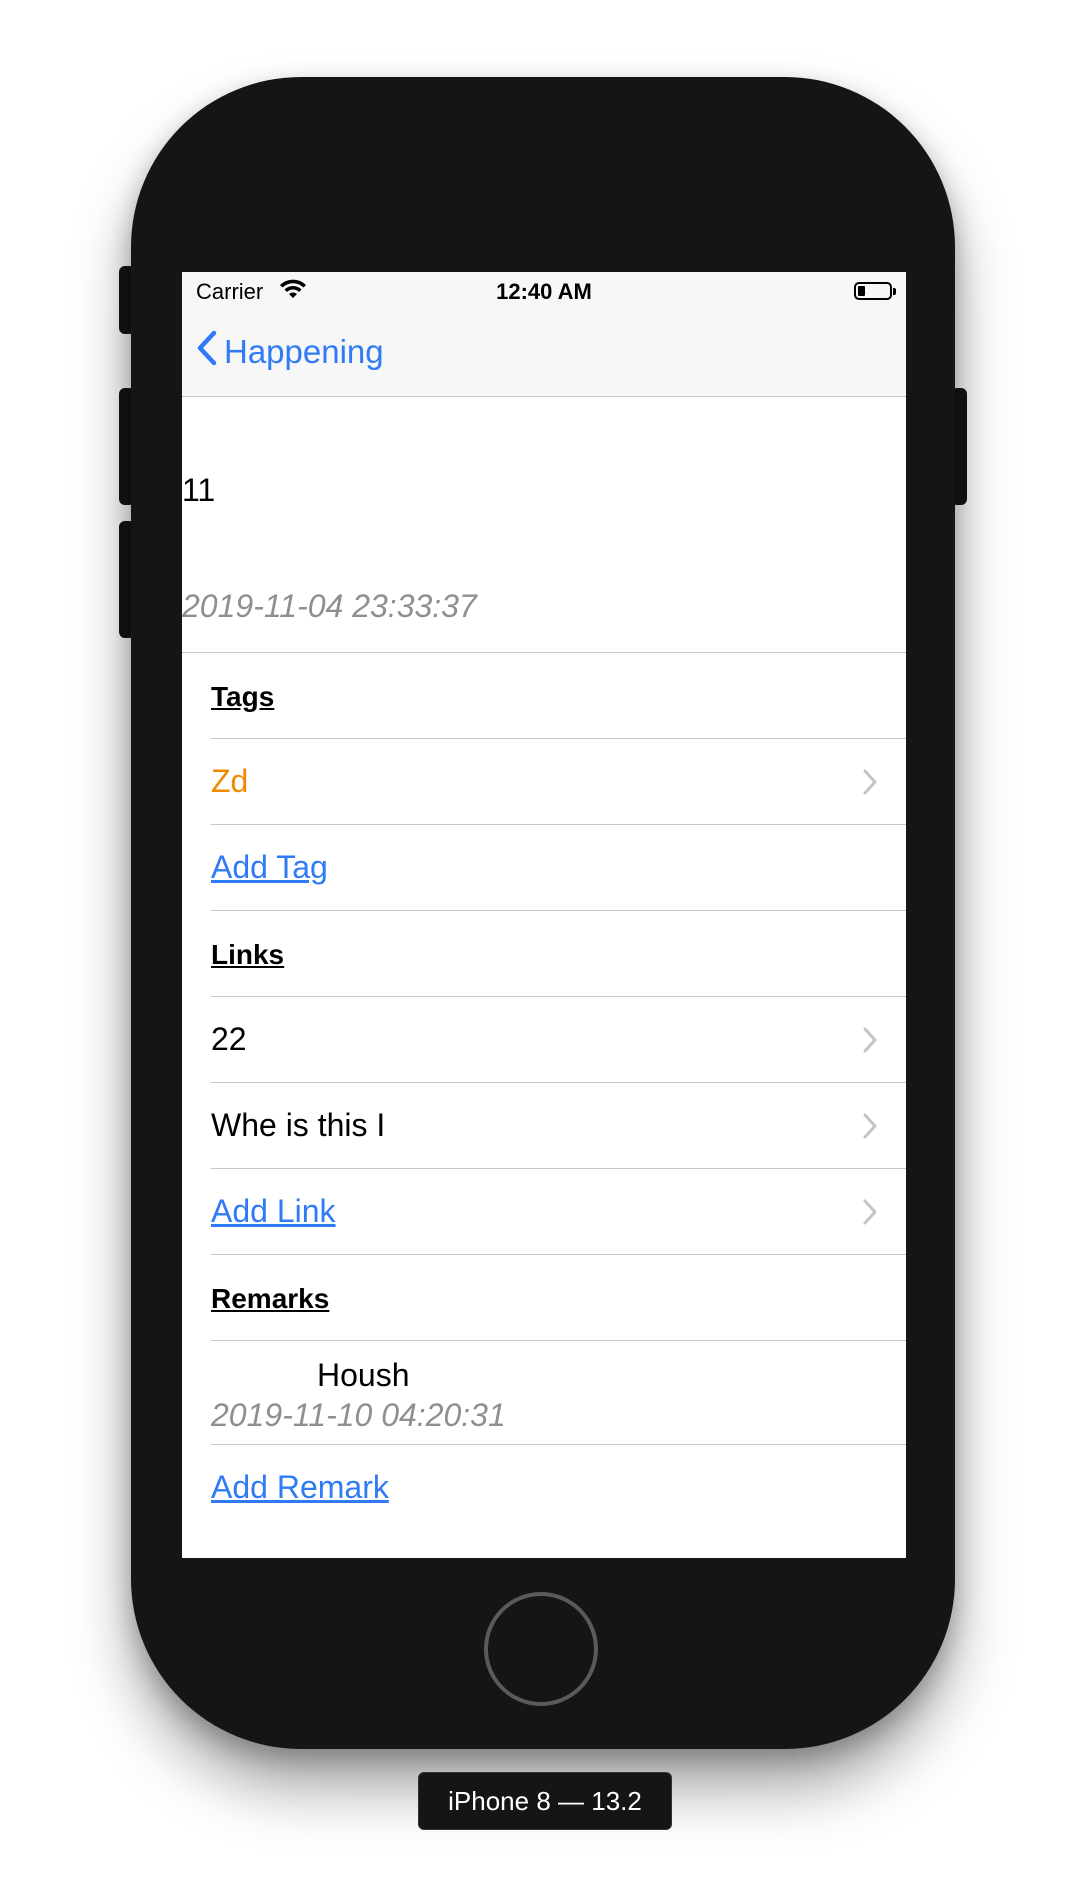  Describe the element at coordinates (544, 354) in the screenshot. I see `navigation-bar: Happening` at that location.